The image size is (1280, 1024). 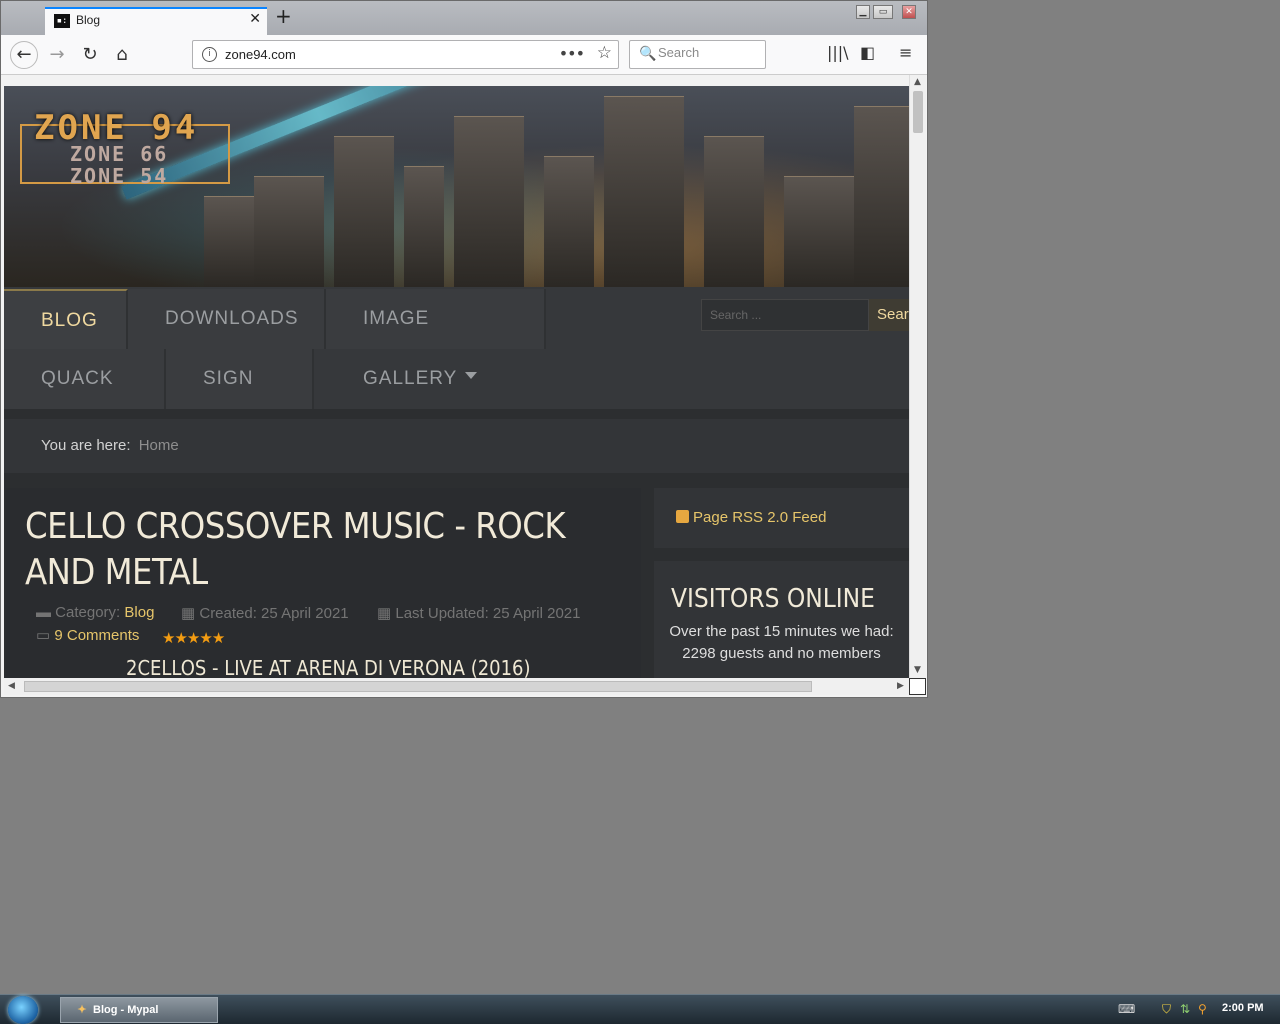 I want to click on info-icon: i, so click(x=209, y=54).